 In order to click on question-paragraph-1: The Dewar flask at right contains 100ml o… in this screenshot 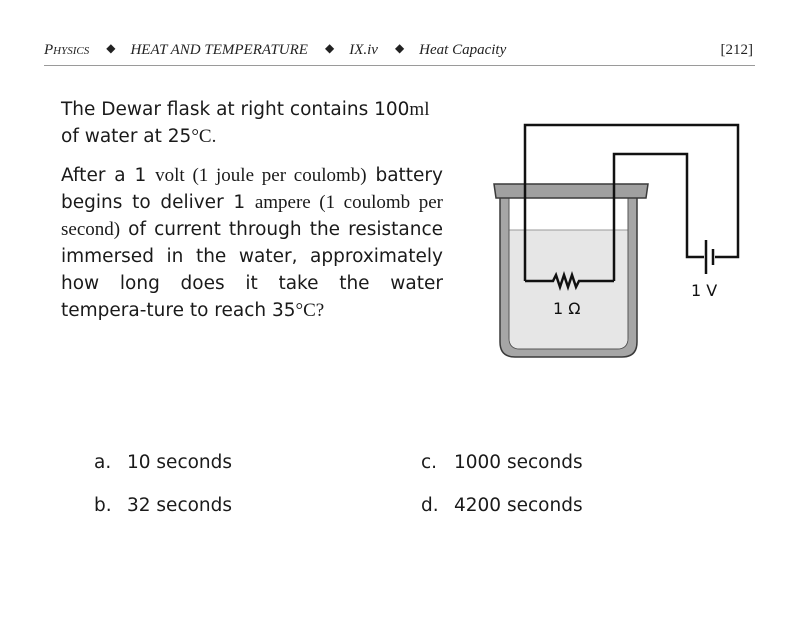, I will do `click(252, 123)`.